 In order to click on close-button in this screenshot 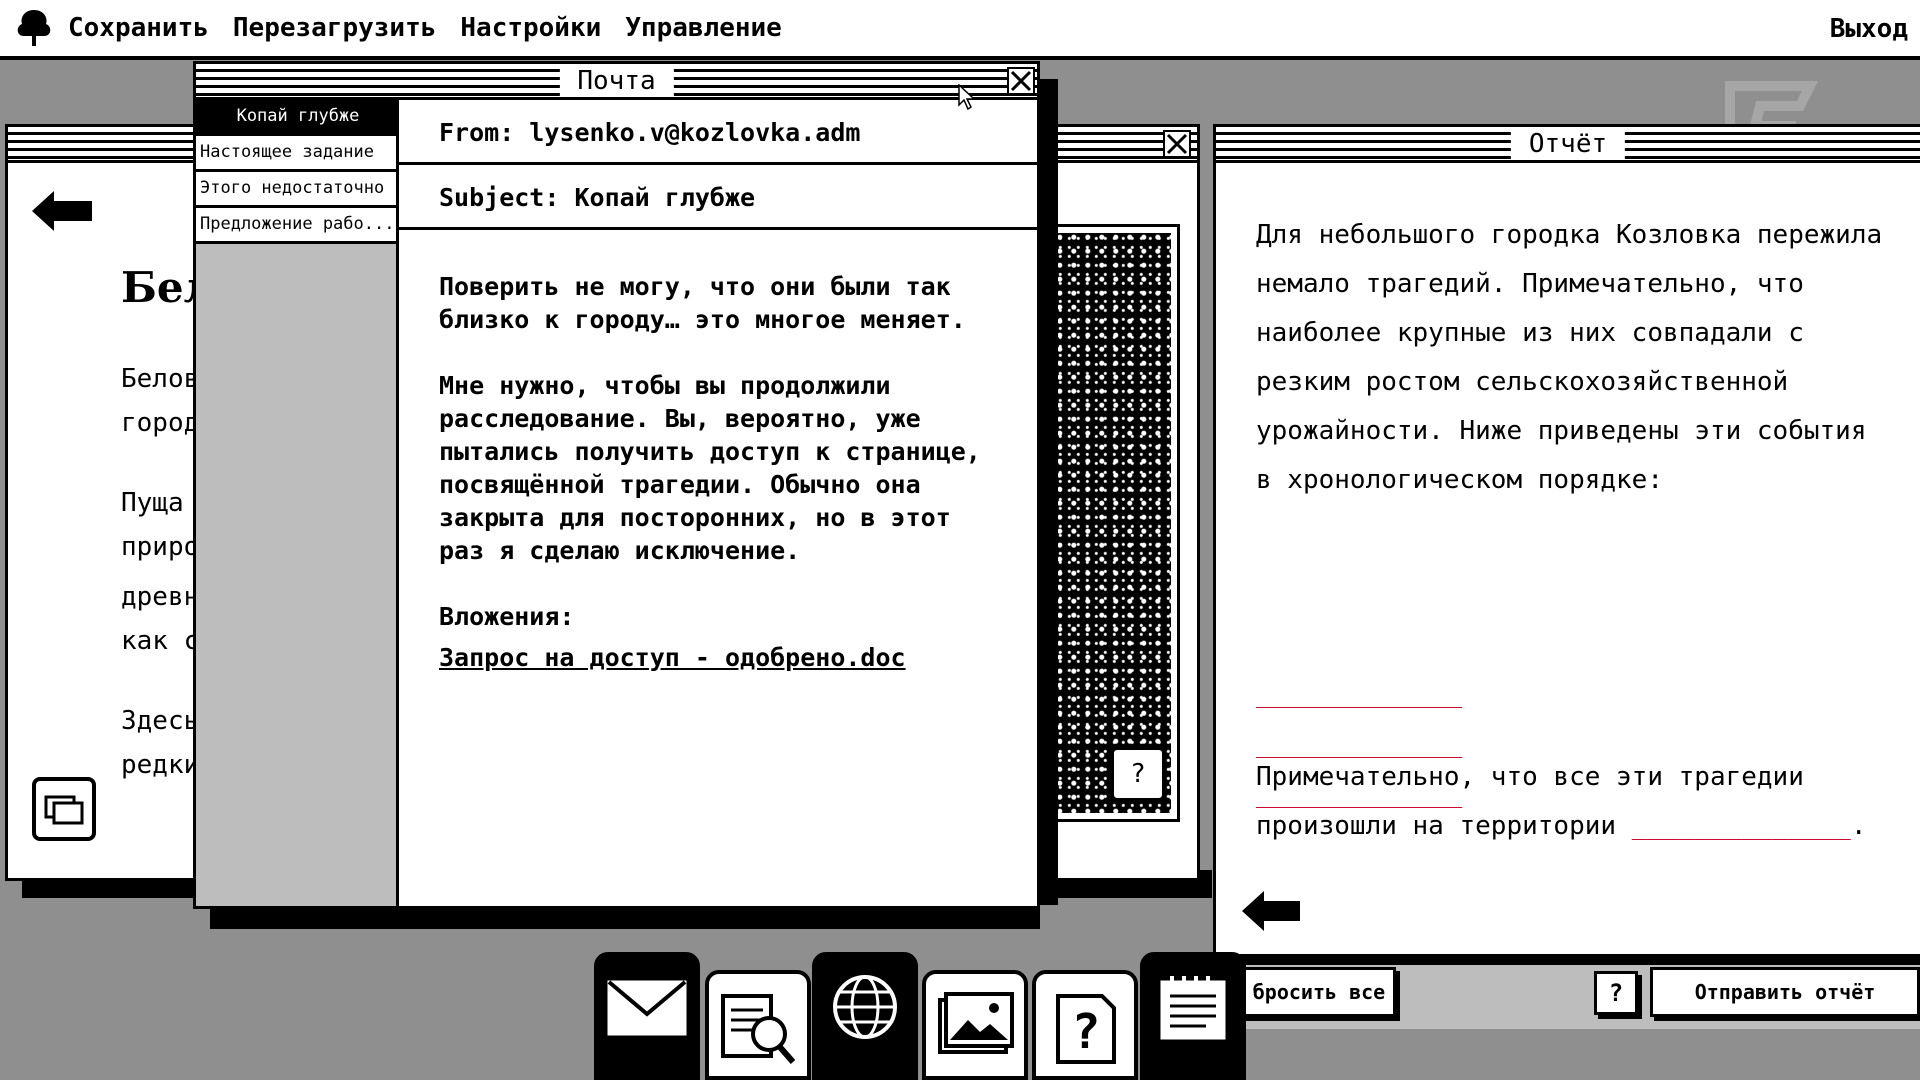, I will do `click(1177, 144)`.